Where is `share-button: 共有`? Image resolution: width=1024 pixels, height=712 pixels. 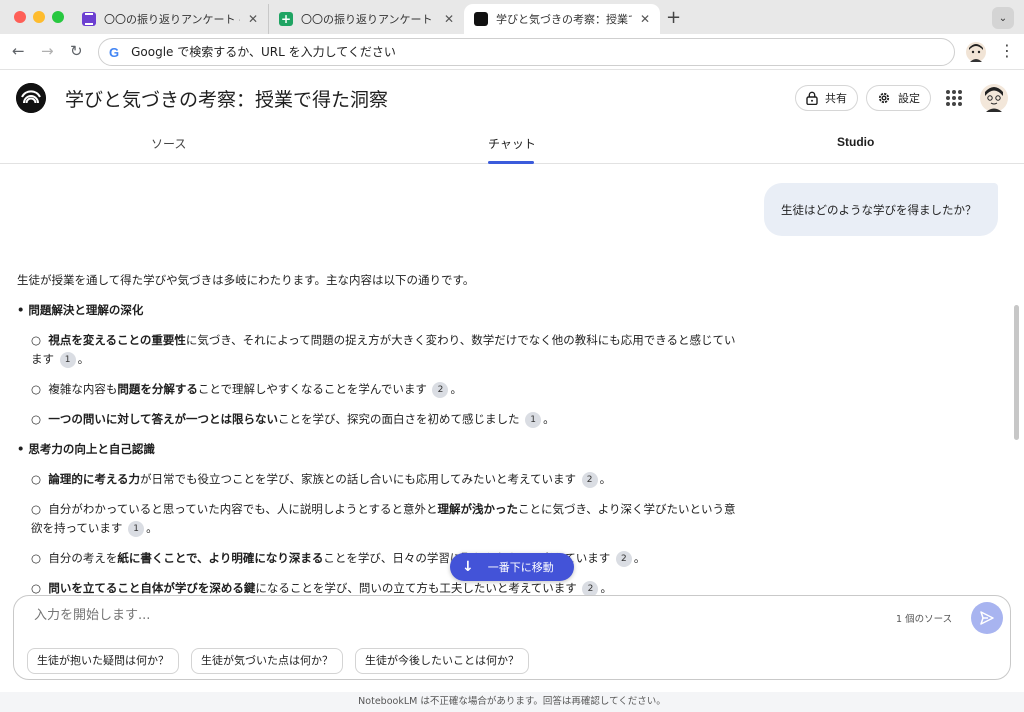 share-button: 共有 is located at coordinates (826, 98).